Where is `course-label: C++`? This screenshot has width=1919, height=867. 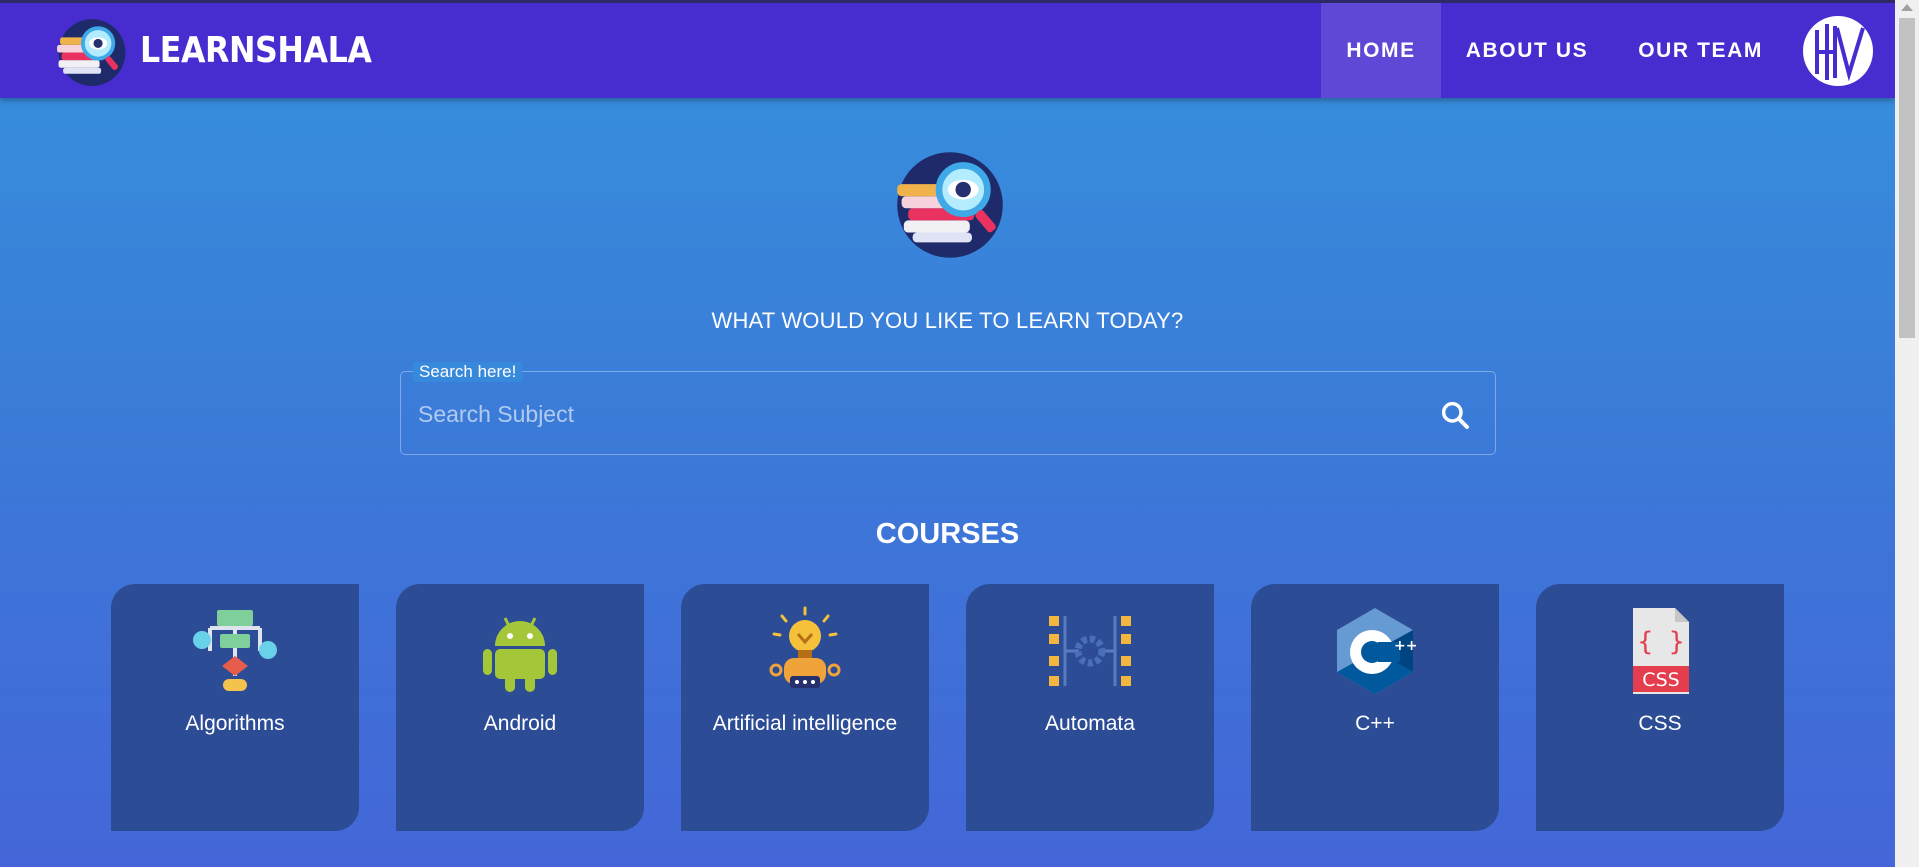 course-label: C++ is located at coordinates (1375, 723).